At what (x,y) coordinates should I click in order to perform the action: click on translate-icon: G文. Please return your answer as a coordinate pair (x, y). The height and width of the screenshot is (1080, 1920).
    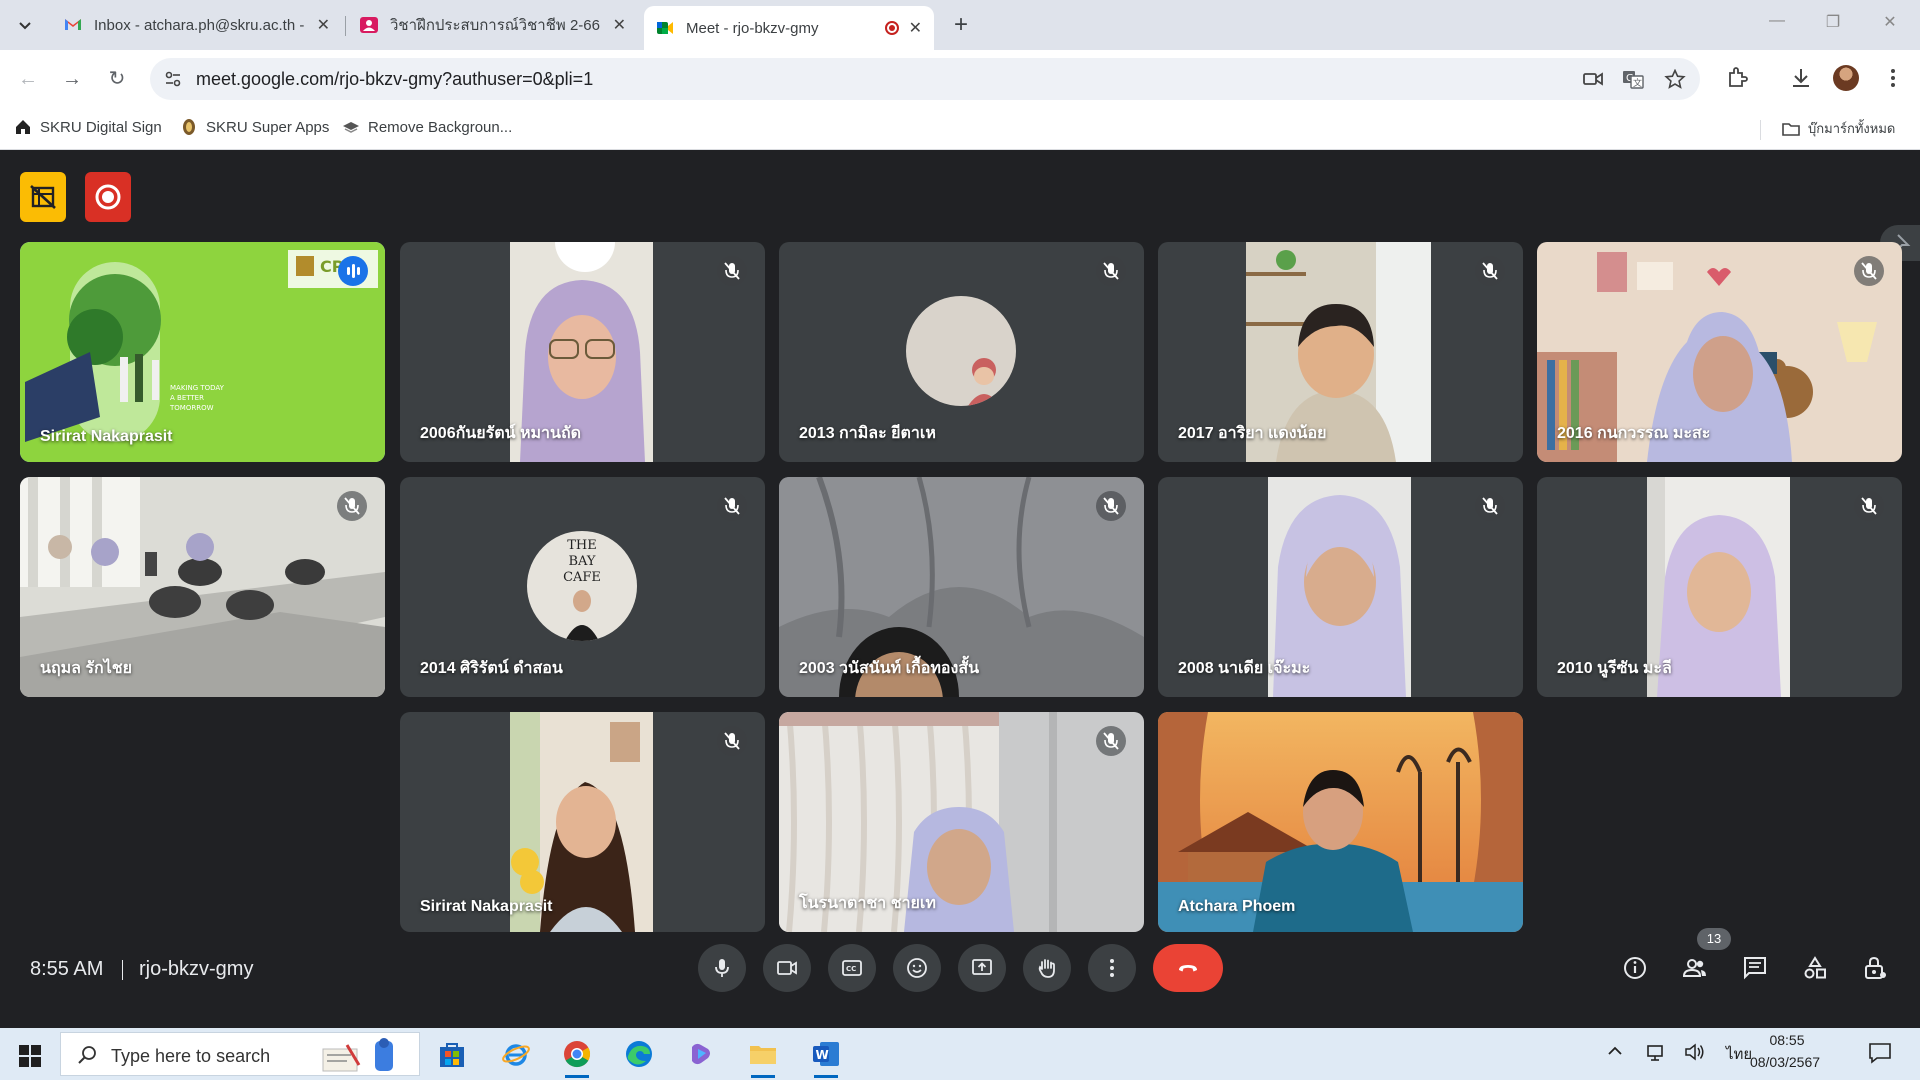
    Looking at the image, I should click on (1633, 79).